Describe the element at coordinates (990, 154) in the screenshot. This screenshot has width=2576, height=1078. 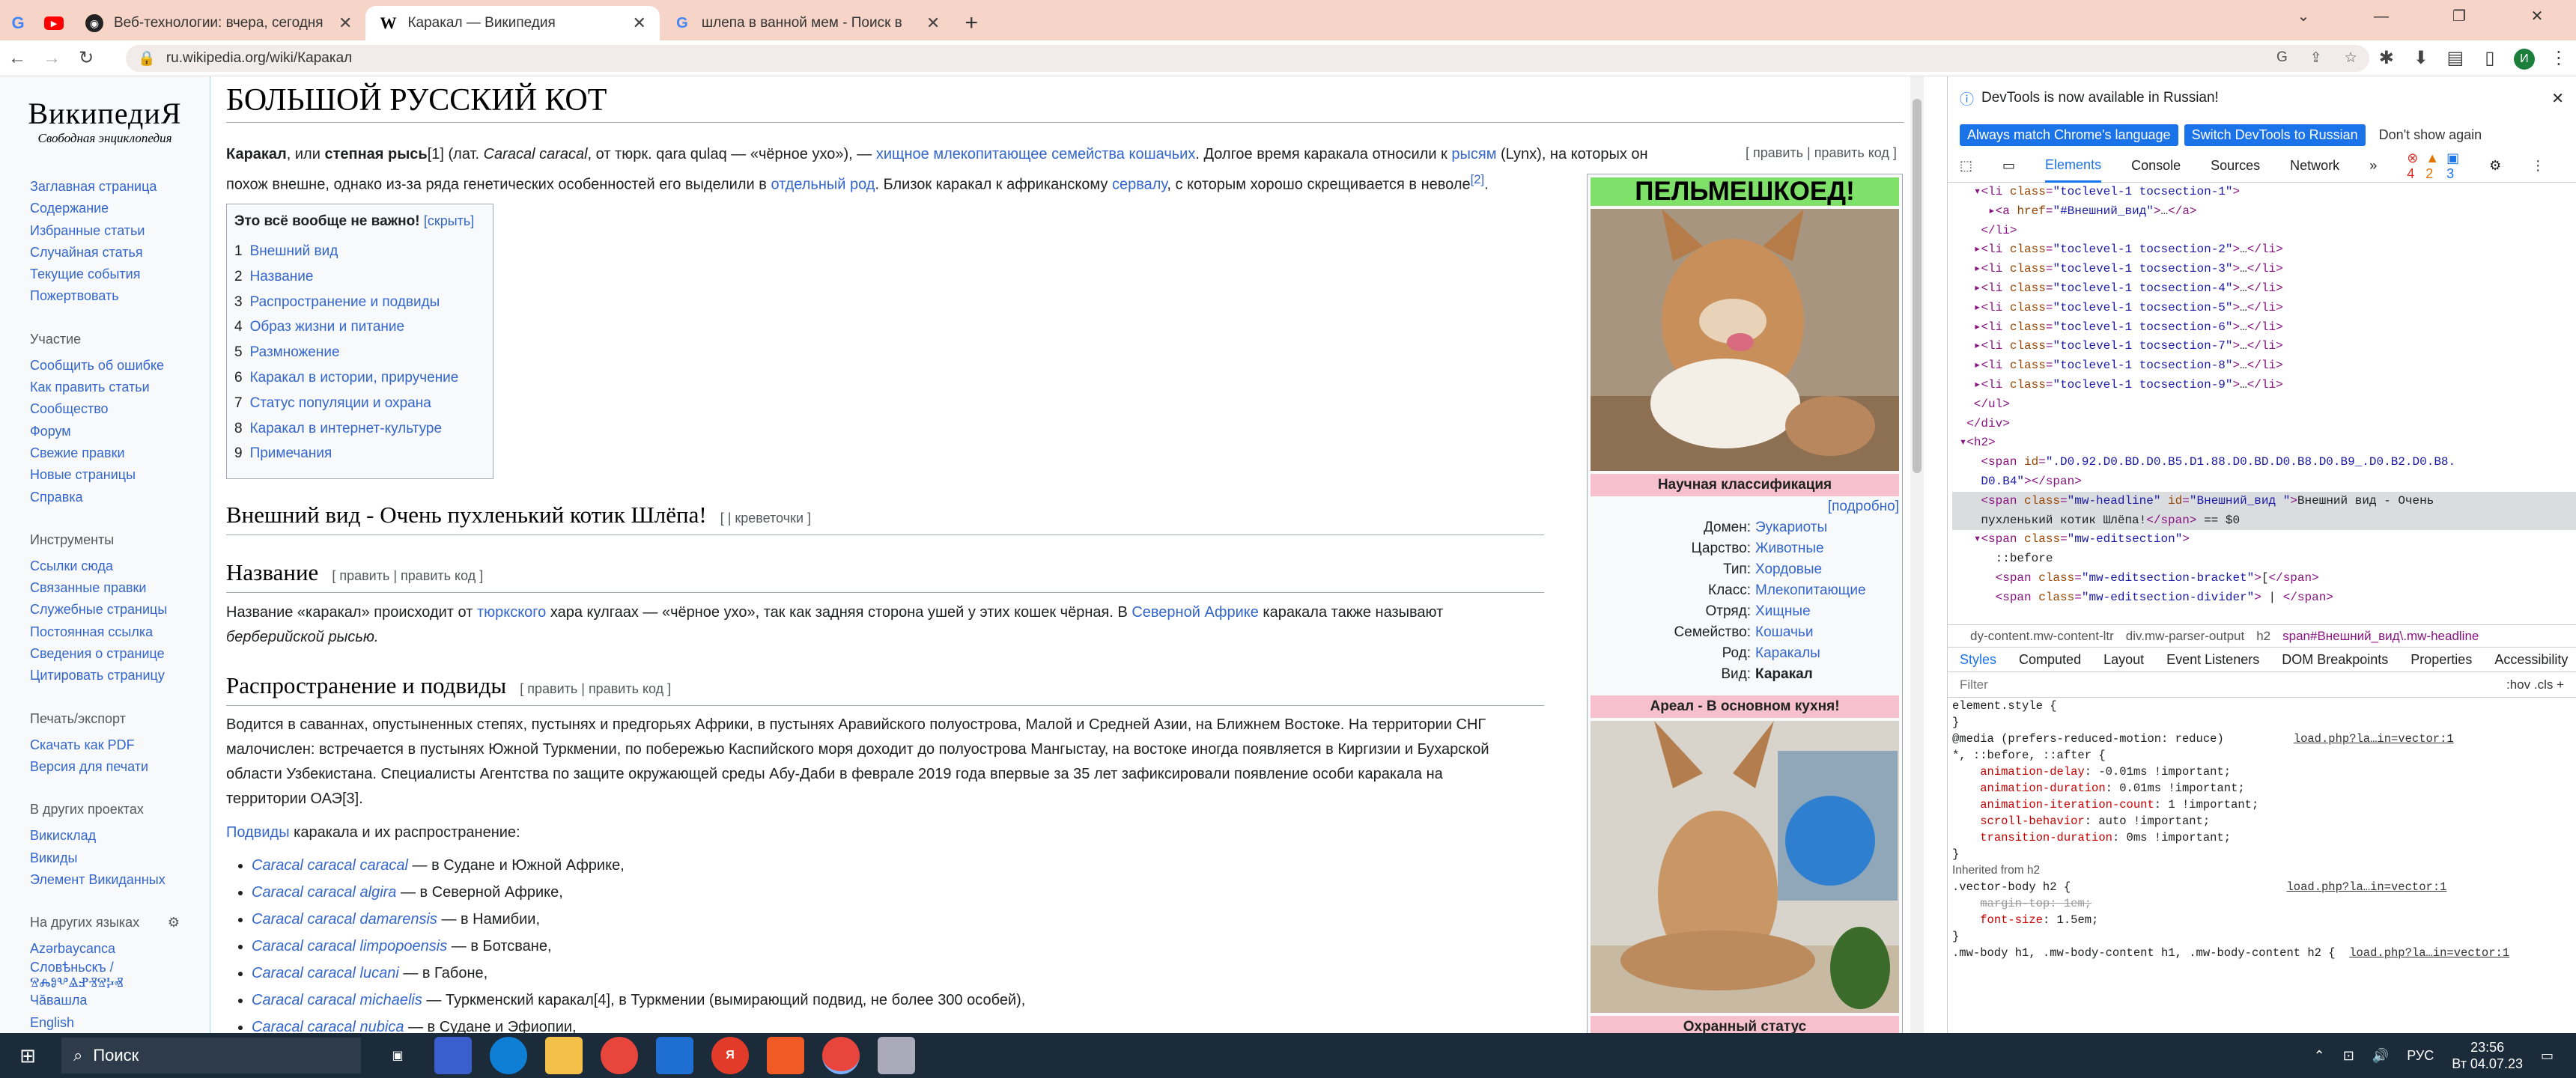
I see `link: млекопитающее` at that location.